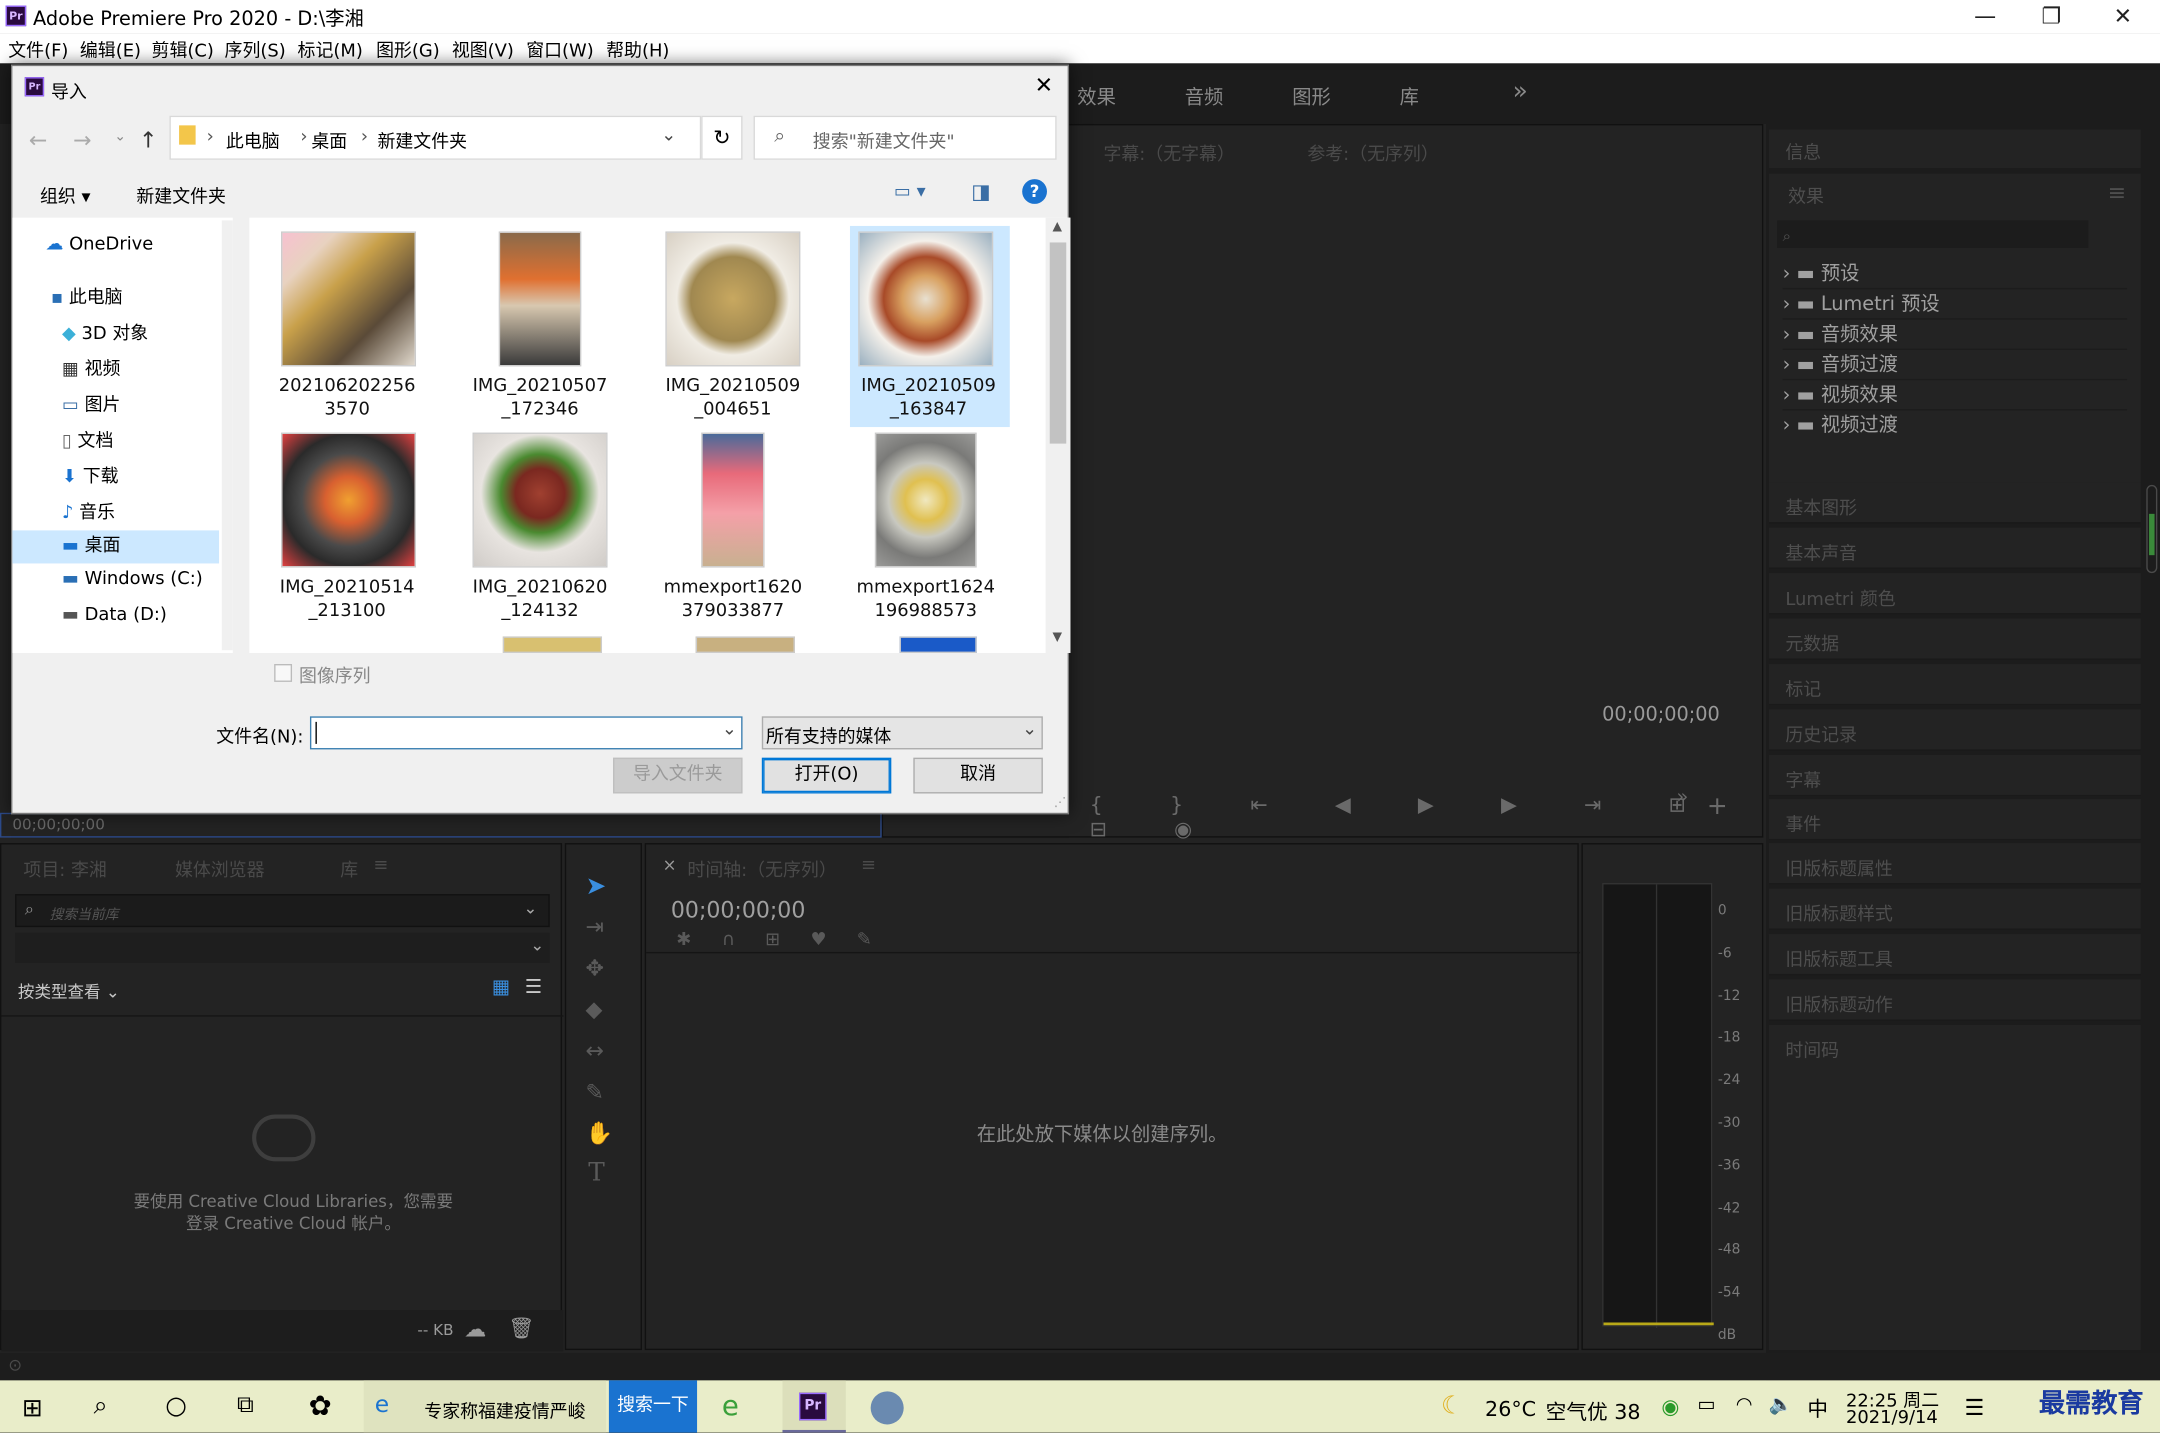 This screenshot has height=1433, width=2160. I want to click on nav-documents: ▯ 文档, so click(87, 442).